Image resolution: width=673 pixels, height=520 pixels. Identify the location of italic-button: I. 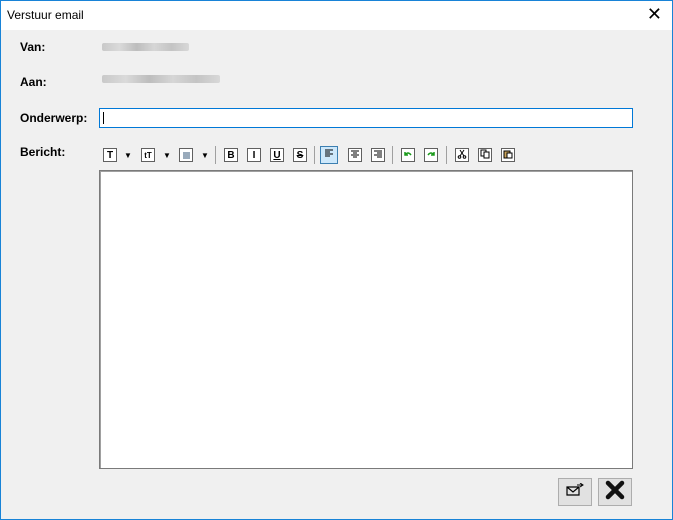
(254, 155).